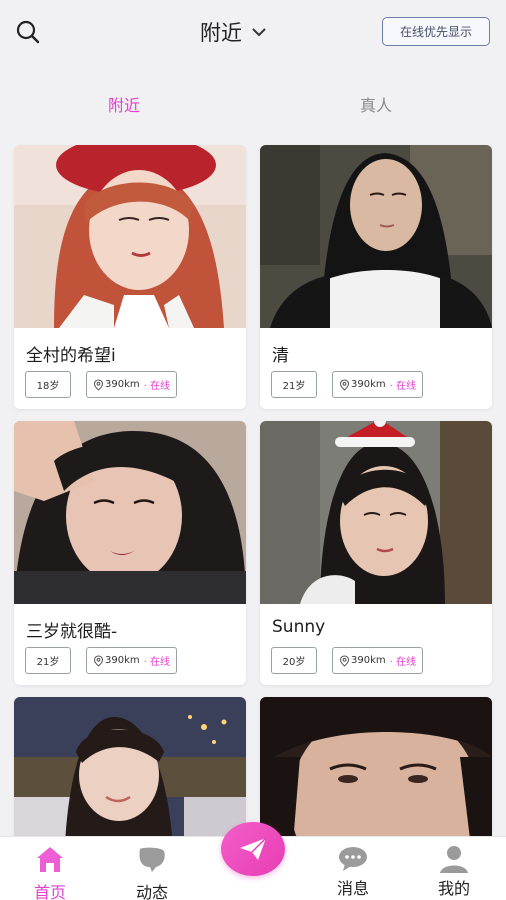 Image resolution: width=506 pixels, height=900 pixels. I want to click on publish-button, so click(253, 849).